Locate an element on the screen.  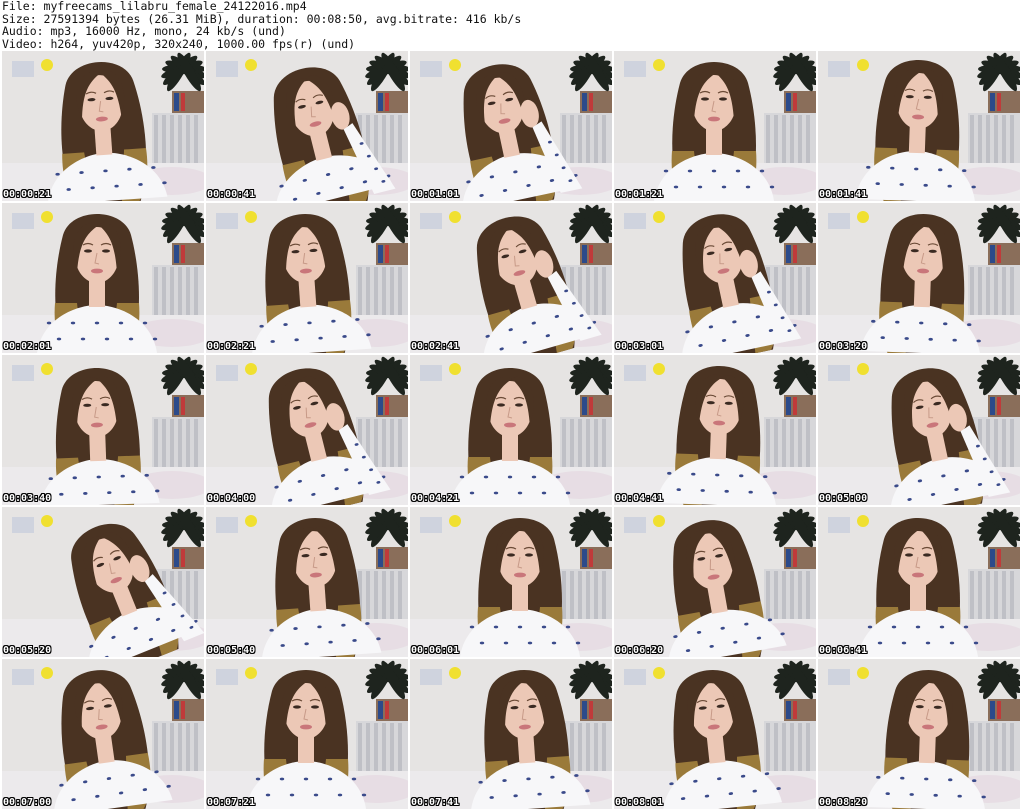
thumbnail-timestamp: 00:04:00 is located at coordinates (231, 498).